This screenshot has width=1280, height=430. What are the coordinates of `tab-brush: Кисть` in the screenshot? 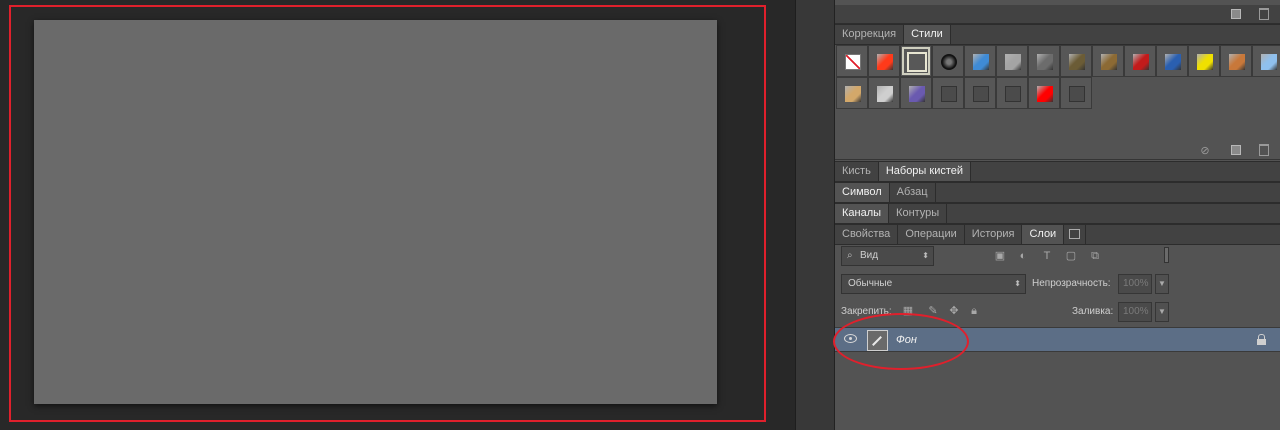 It's located at (857, 171).